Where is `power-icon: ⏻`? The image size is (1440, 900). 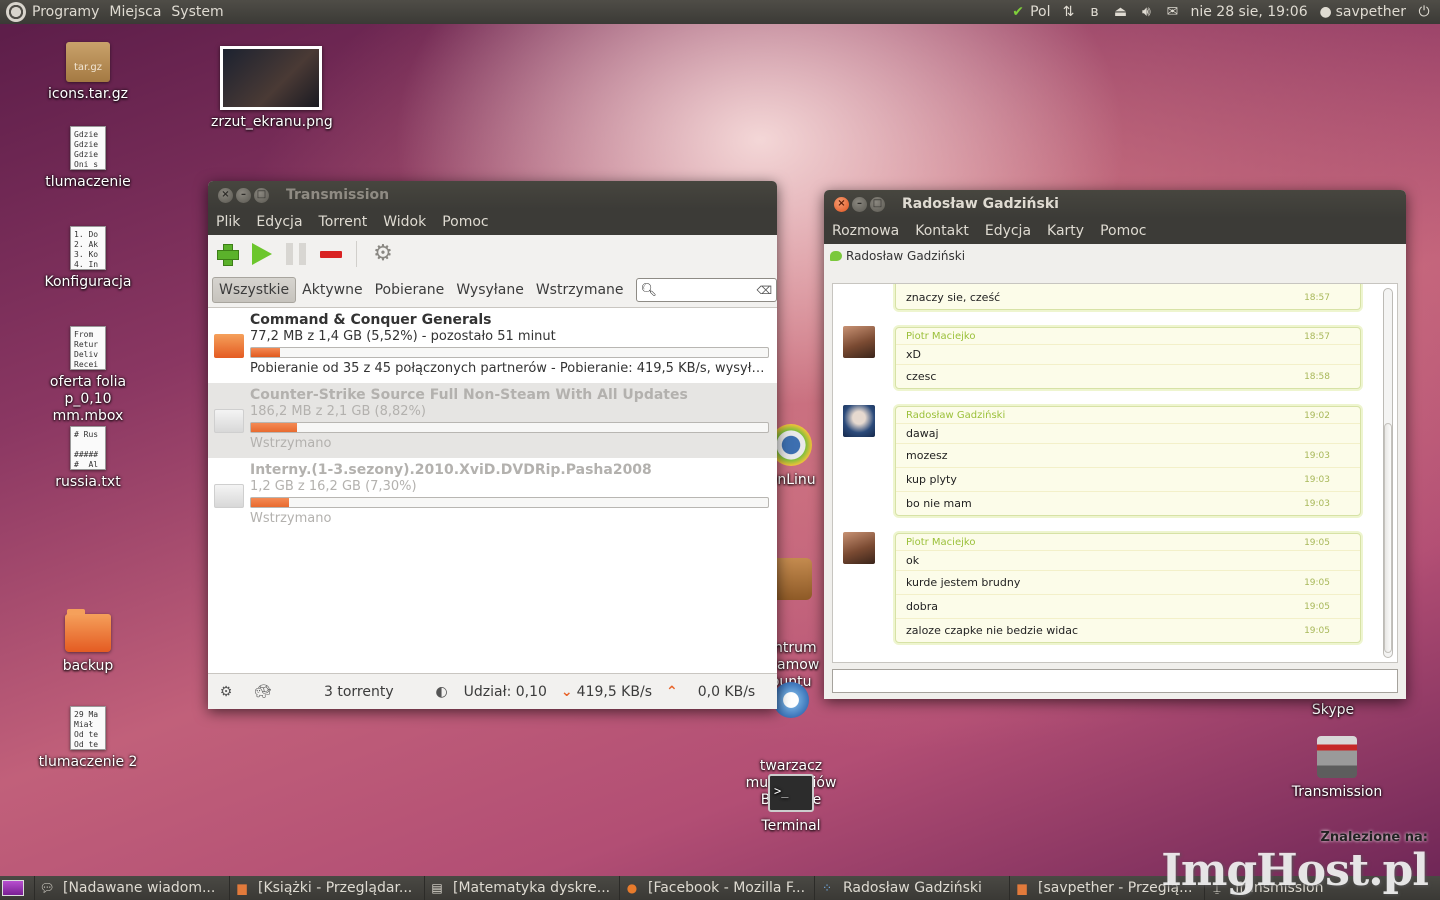 power-icon: ⏻ is located at coordinates (1424, 12).